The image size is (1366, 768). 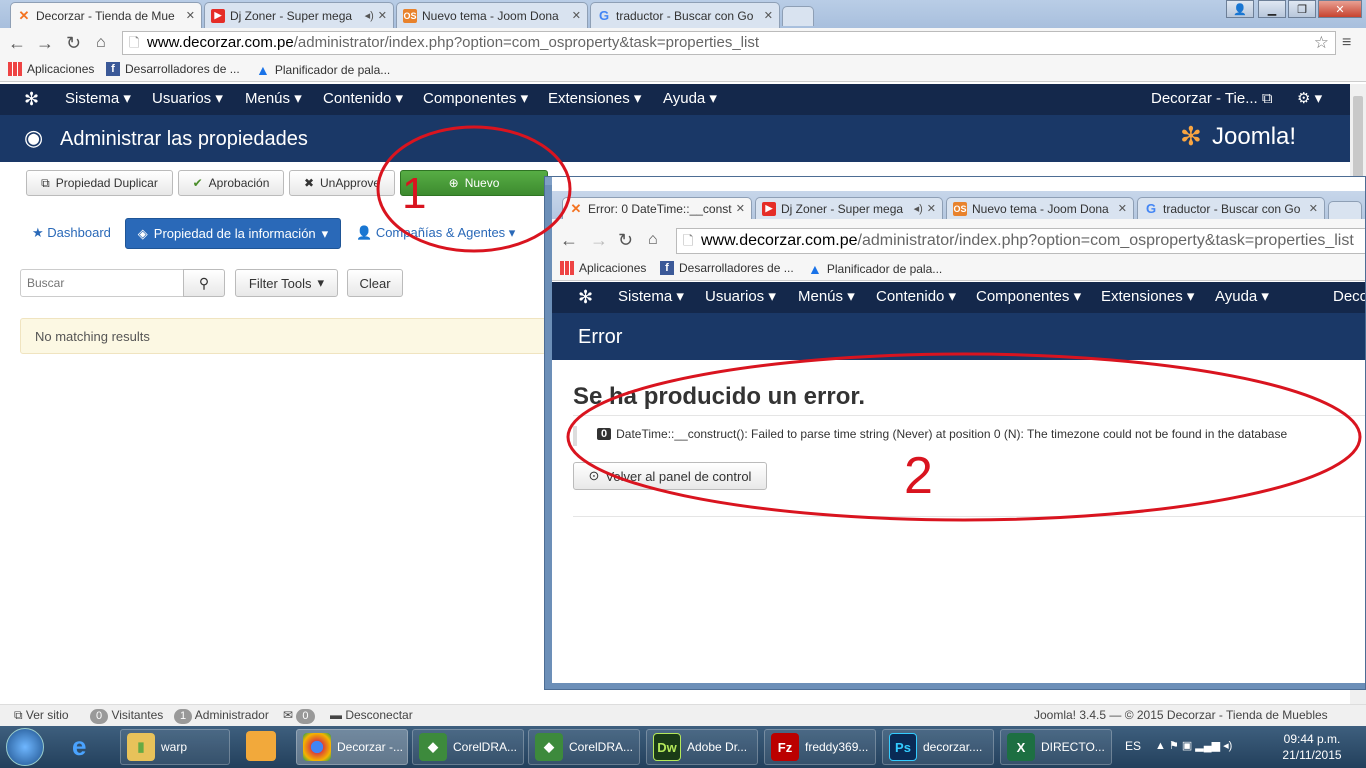 I want to click on tray-icons: ▲ ⚑ ▣ ▂▄▆ ◂), so click(x=1193, y=745).